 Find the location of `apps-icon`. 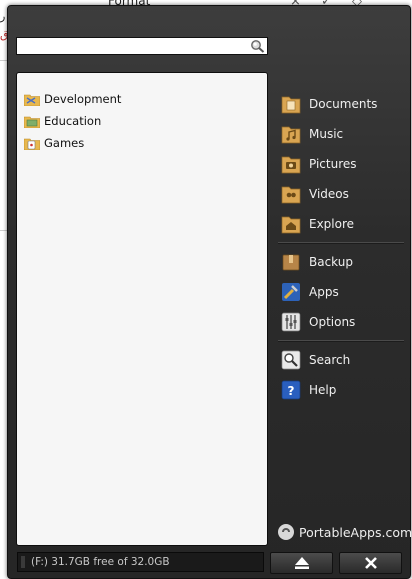

apps-icon is located at coordinates (291, 292).